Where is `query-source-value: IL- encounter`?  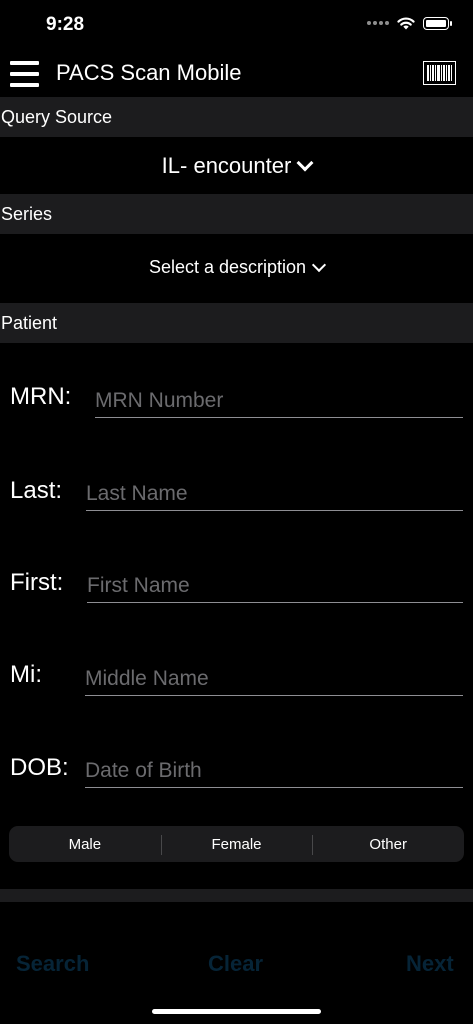
query-source-value: IL- encounter is located at coordinates (226, 165).